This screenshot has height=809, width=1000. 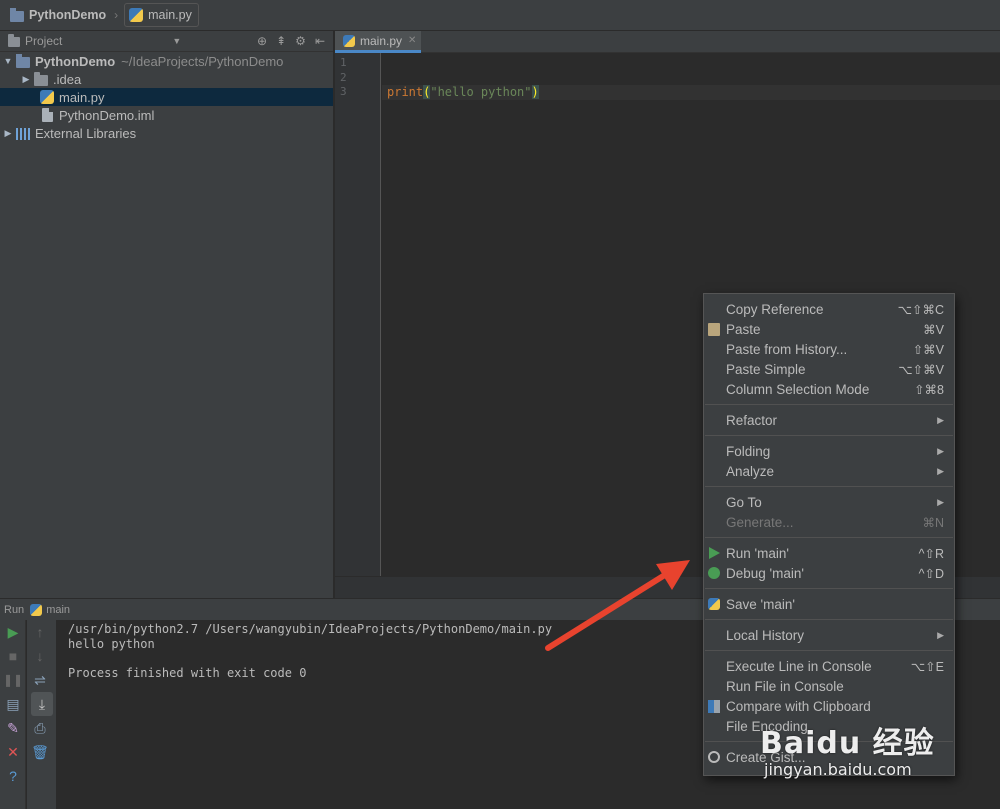 I want to click on tree-item-external-libraries: ▶ External Libraries, so click(x=166, y=133).